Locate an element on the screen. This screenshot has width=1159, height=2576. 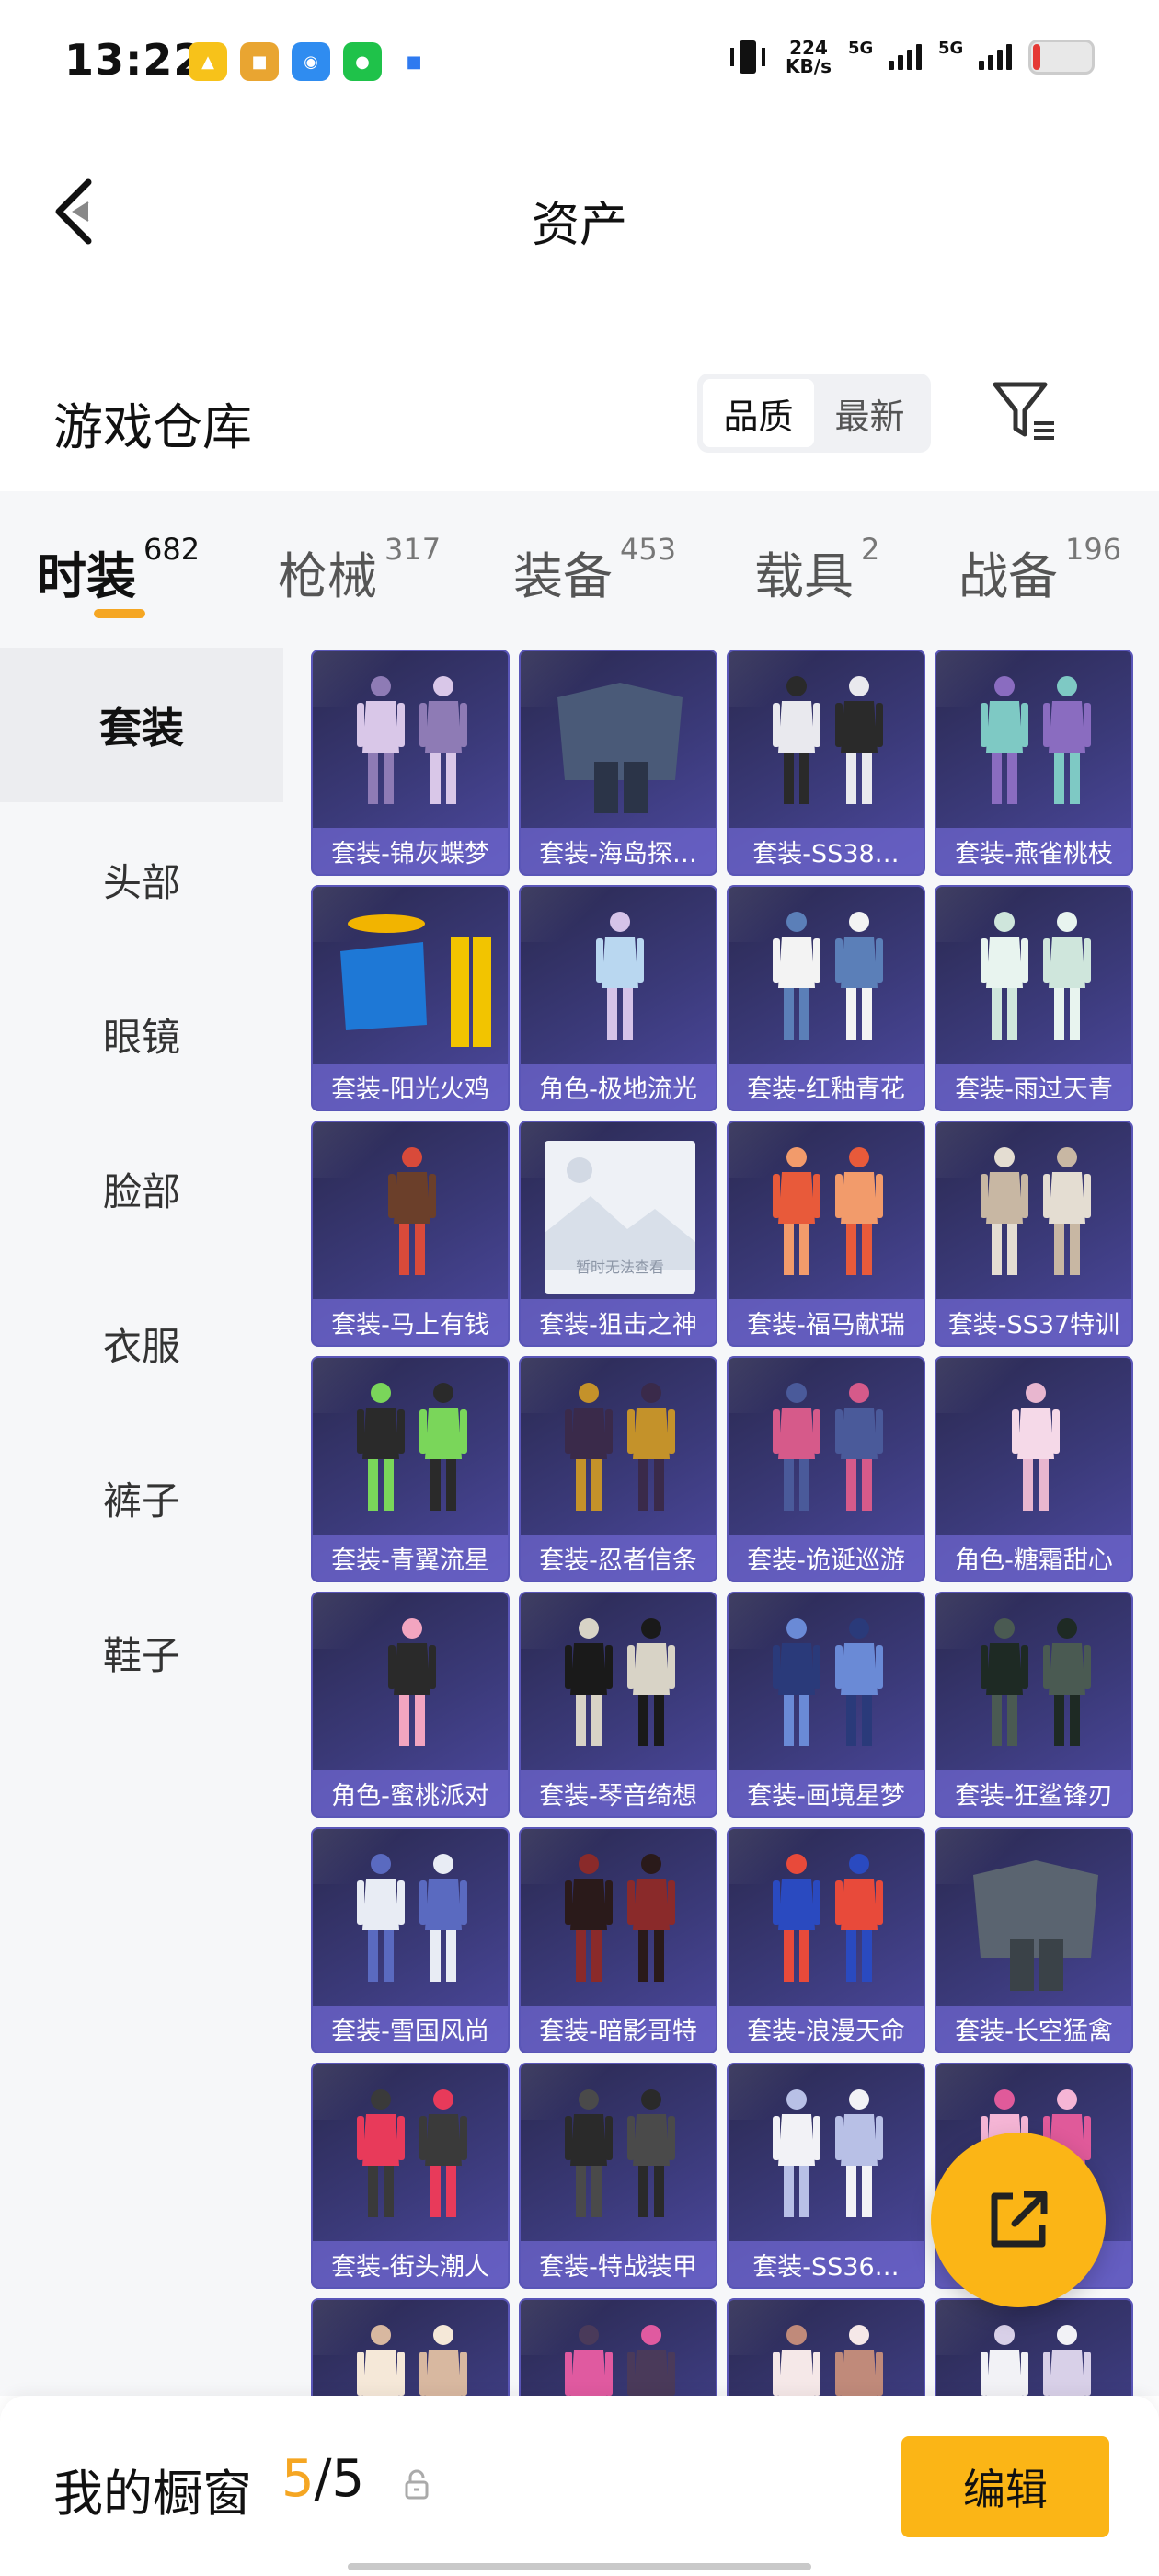
sort-toggle: 品质 最新 is located at coordinates (814, 413).